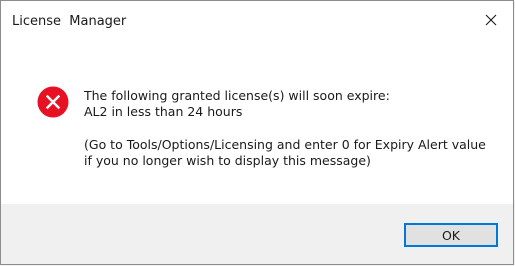 This screenshot has height=266, width=515. I want to click on close-button, so click(490, 20).